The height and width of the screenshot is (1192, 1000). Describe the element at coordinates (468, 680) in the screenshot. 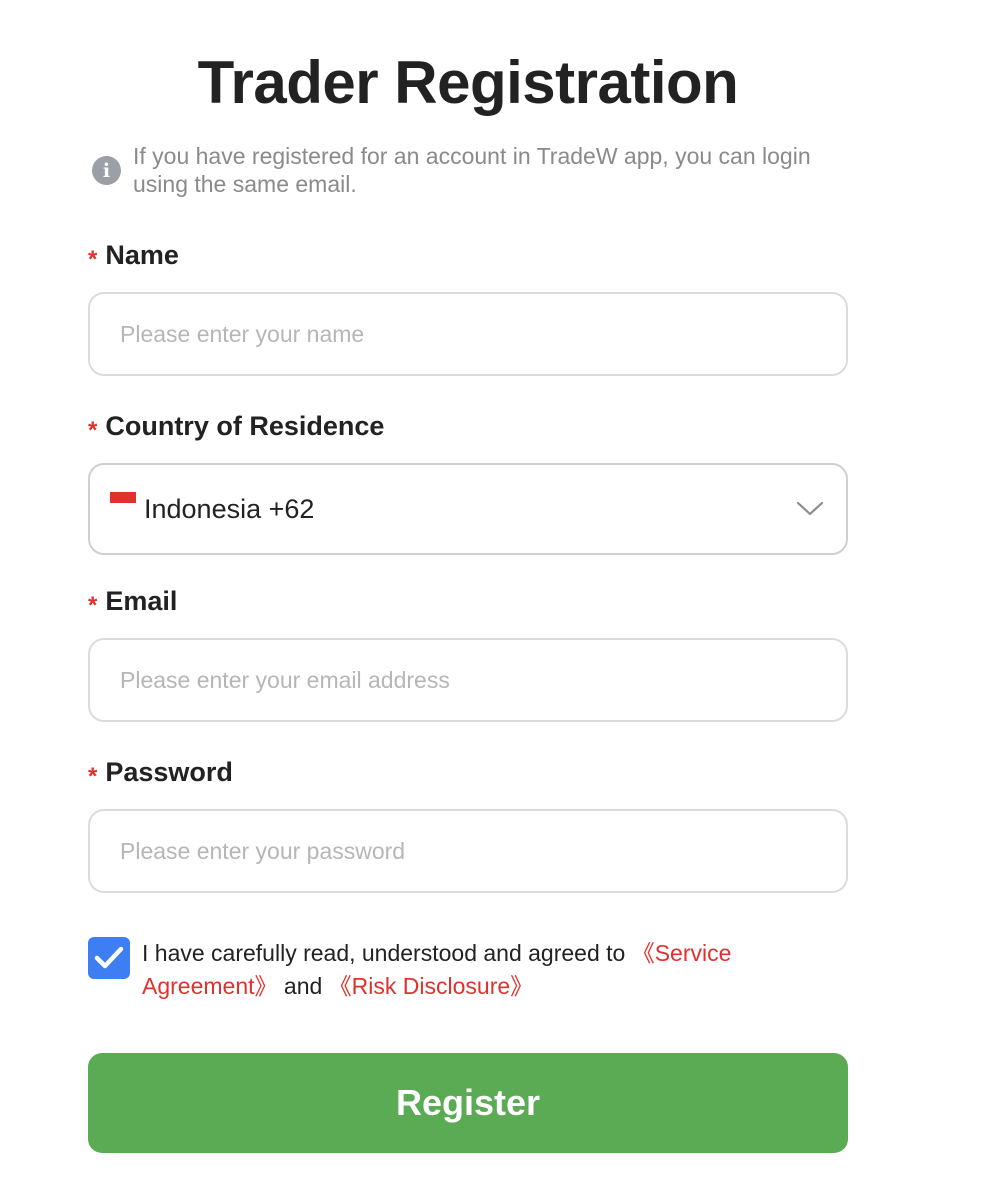

I see `email-input` at that location.